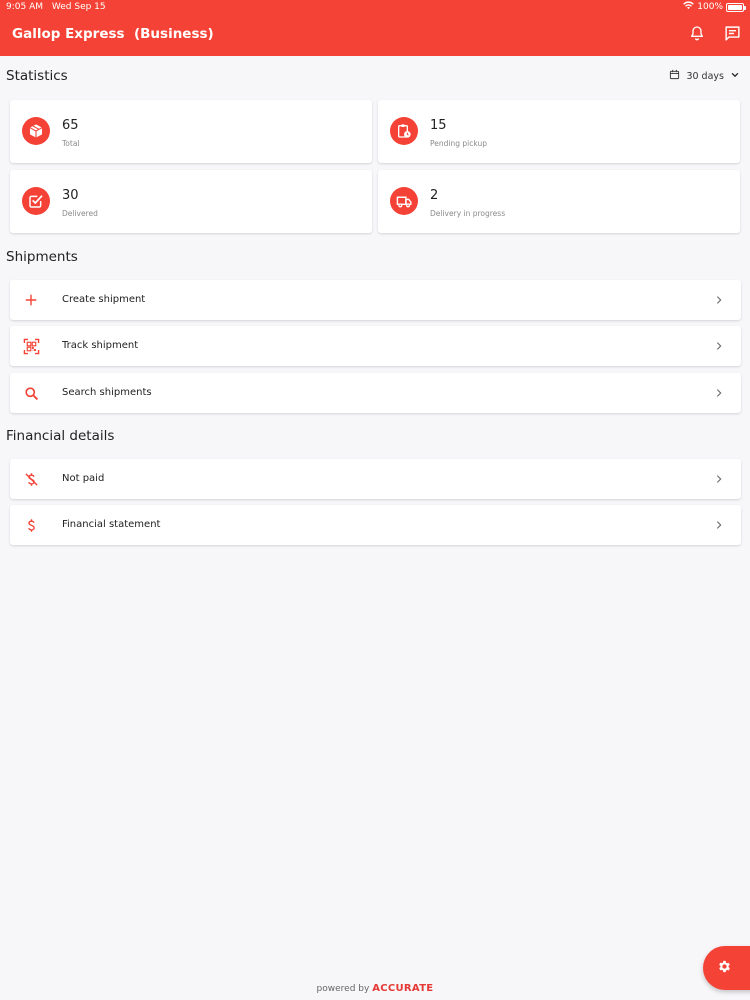 The image size is (750, 1000). What do you see at coordinates (343, 989) in the screenshot?
I see `powered-by-text: powered by` at bounding box center [343, 989].